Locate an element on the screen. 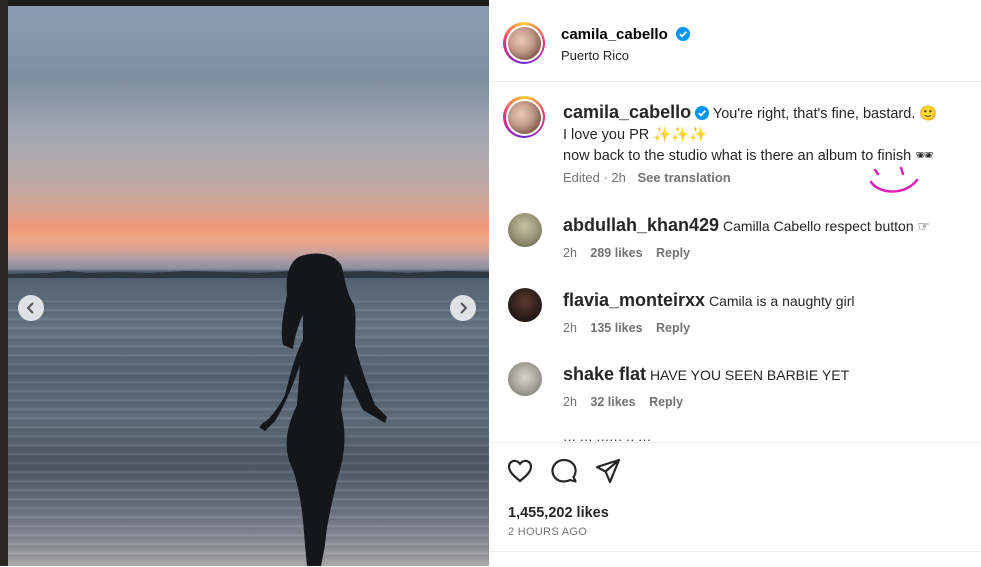 The image size is (981, 567). edited-time: Edited · 2h is located at coordinates (594, 177).